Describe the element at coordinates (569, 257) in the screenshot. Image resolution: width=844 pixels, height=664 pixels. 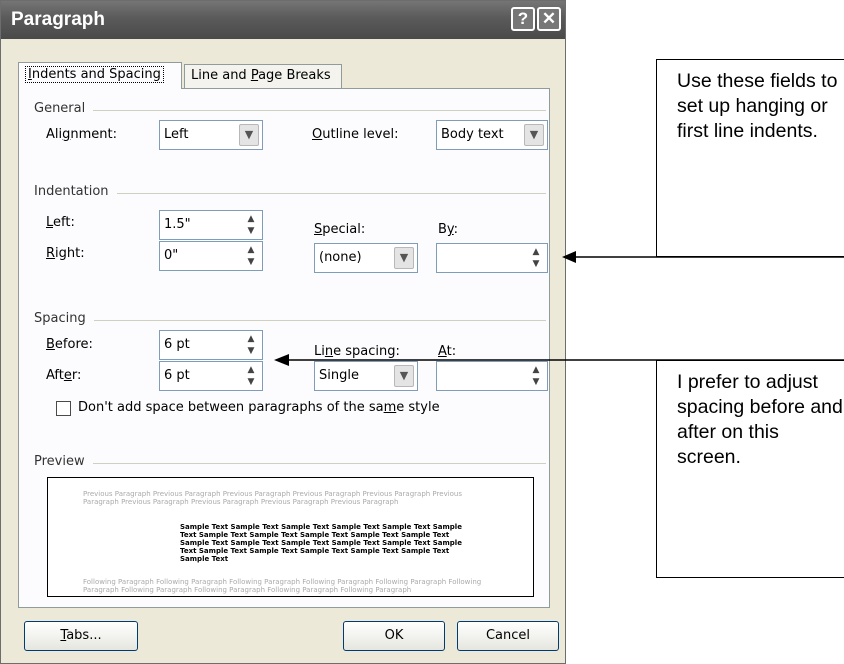
I see `arrowhead-indents` at that location.